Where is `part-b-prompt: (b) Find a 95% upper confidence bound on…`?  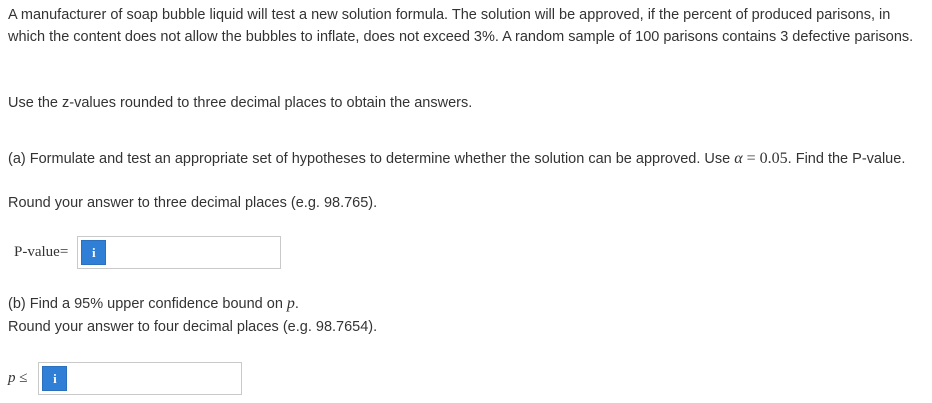 part-b-prompt: (b) Find a 95% upper confidence bound on… is located at coordinates (468, 304).